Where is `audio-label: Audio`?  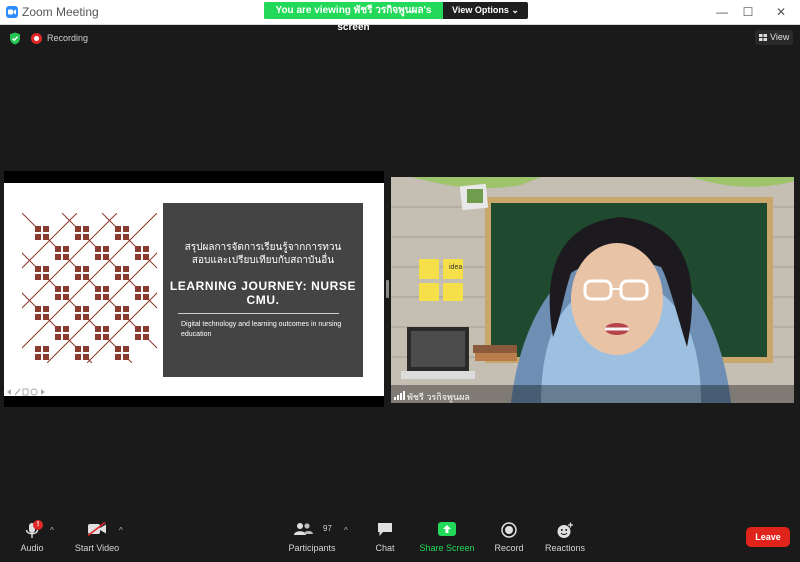 audio-label: Audio is located at coordinates (32, 548).